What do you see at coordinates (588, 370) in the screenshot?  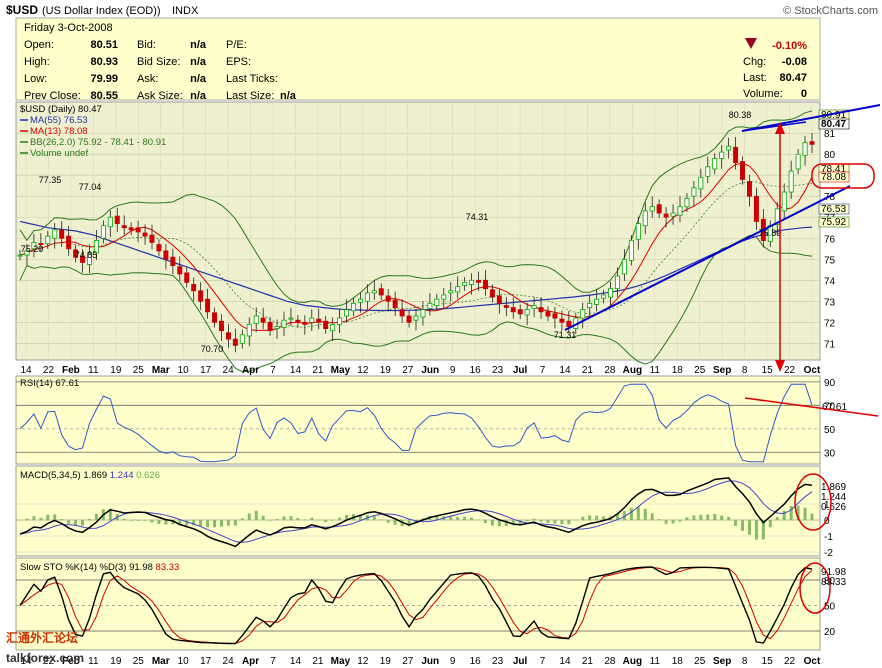 I see `x-axis-label: 21` at bounding box center [588, 370].